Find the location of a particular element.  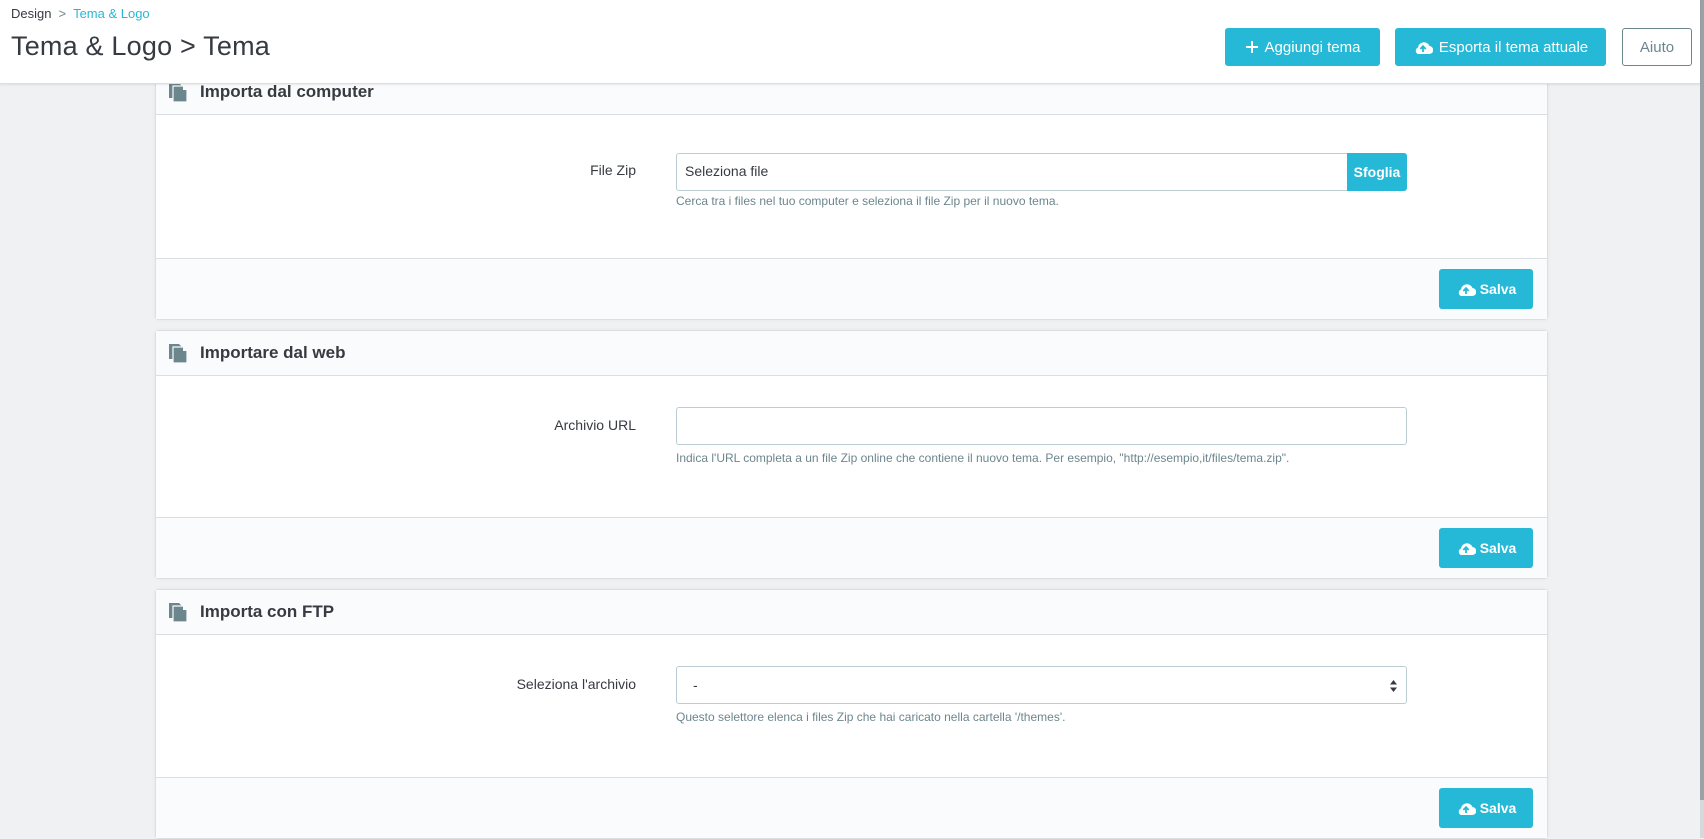

save-button-web: Salva is located at coordinates (1486, 548).